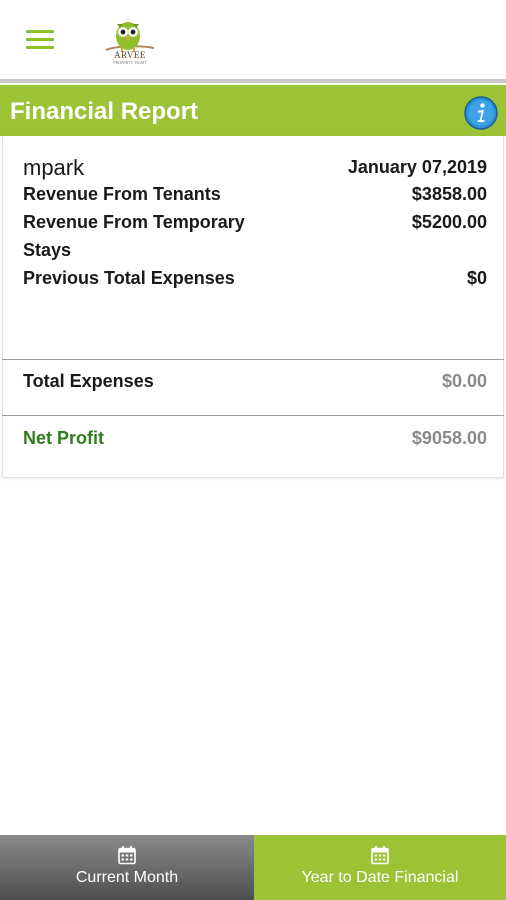 This screenshot has width=506, height=900. What do you see at coordinates (130, 55) in the screenshot?
I see `logo-text: ARVEE` at bounding box center [130, 55].